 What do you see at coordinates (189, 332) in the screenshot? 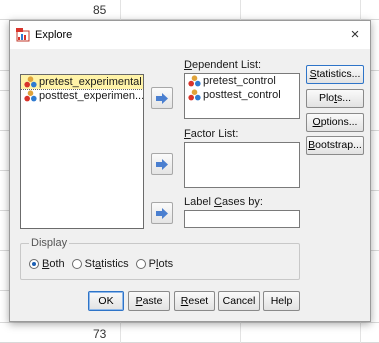
I see `sheet-row-bottom` at bounding box center [189, 332].